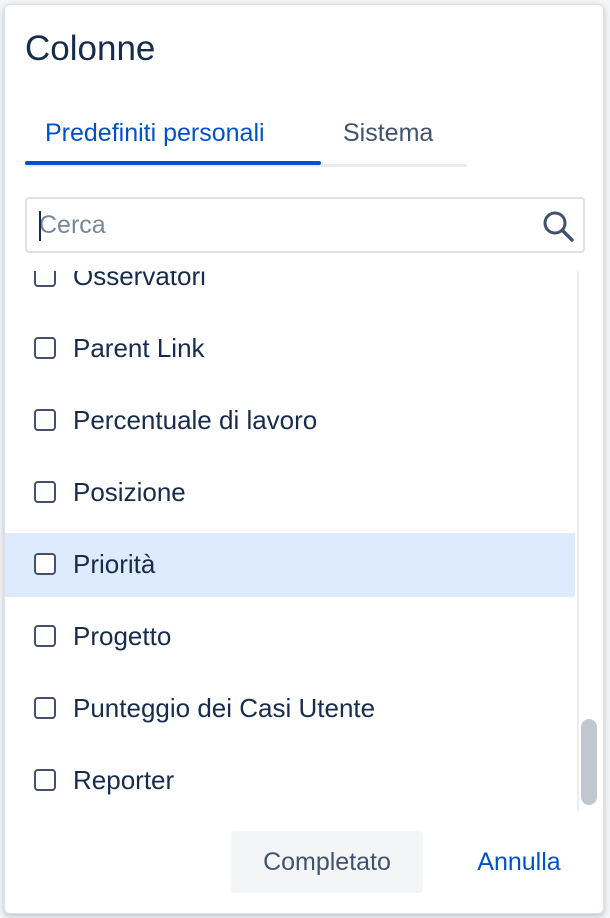 This screenshot has width=610, height=918. What do you see at coordinates (388, 133) in the screenshot?
I see `tab-system: Sistema` at bounding box center [388, 133].